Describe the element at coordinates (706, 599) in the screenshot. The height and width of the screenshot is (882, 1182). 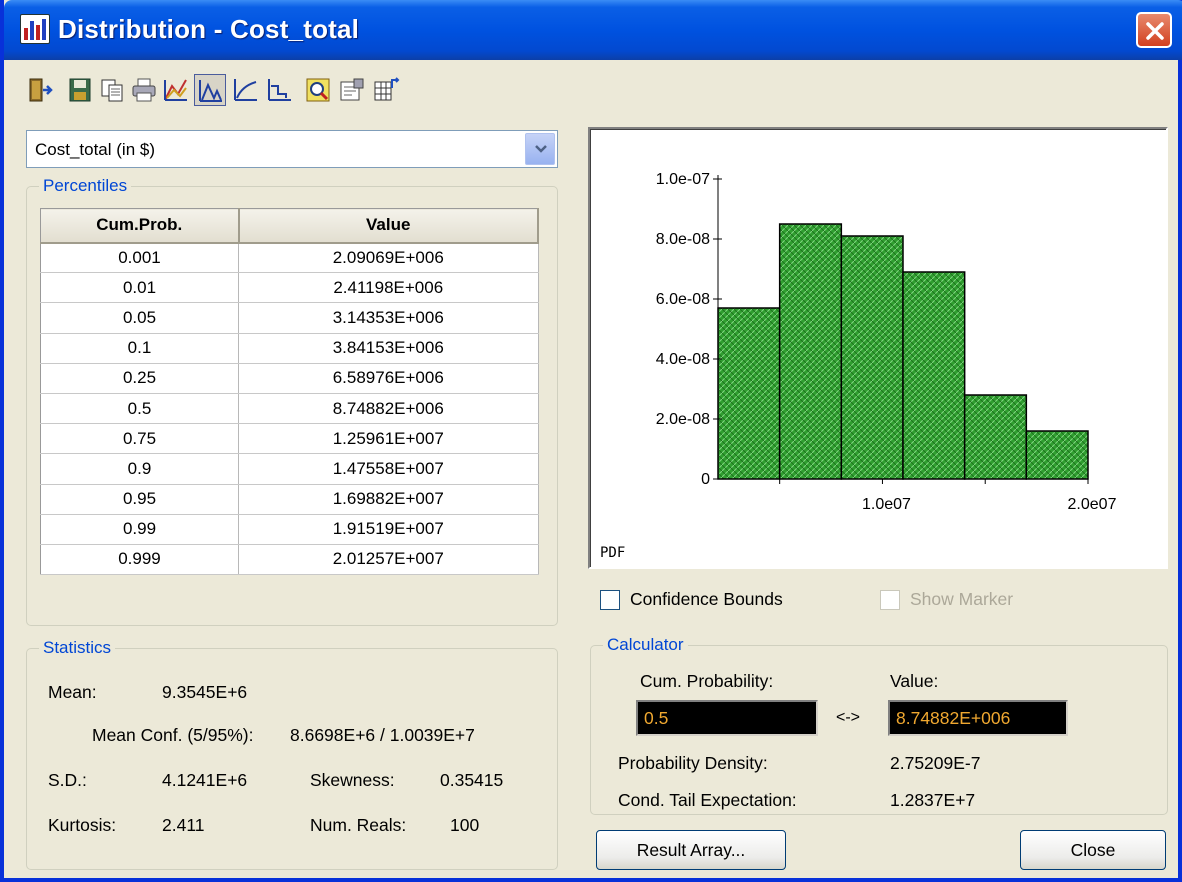
I see `confidence-bounds-label: Confidence Bounds` at that location.